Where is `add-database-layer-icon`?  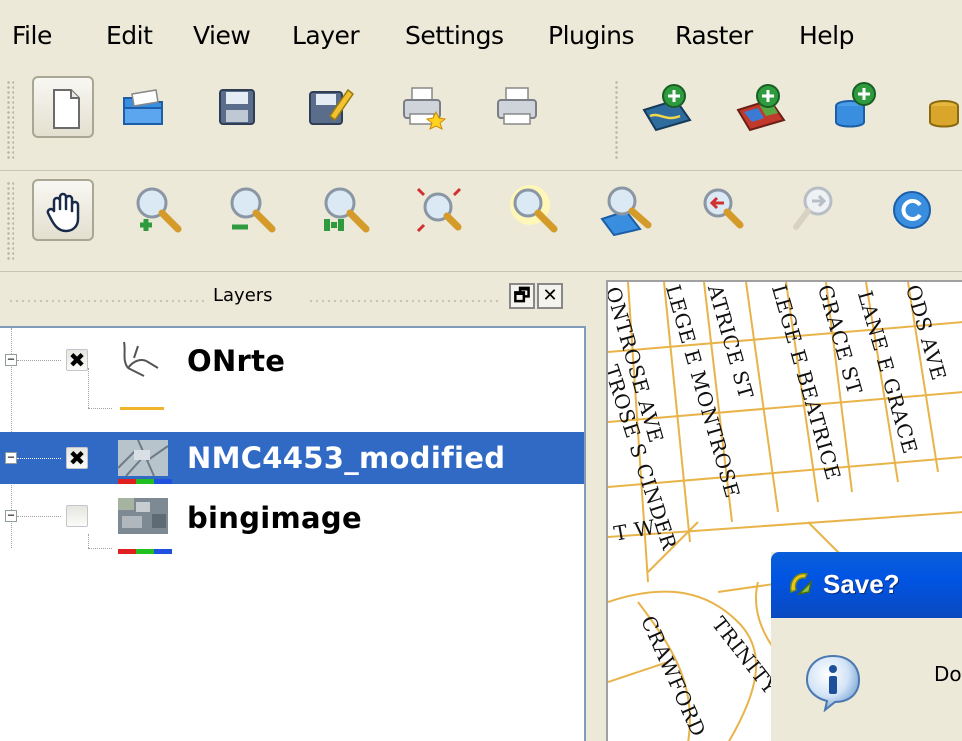 add-database-layer-icon is located at coordinates (855, 105).